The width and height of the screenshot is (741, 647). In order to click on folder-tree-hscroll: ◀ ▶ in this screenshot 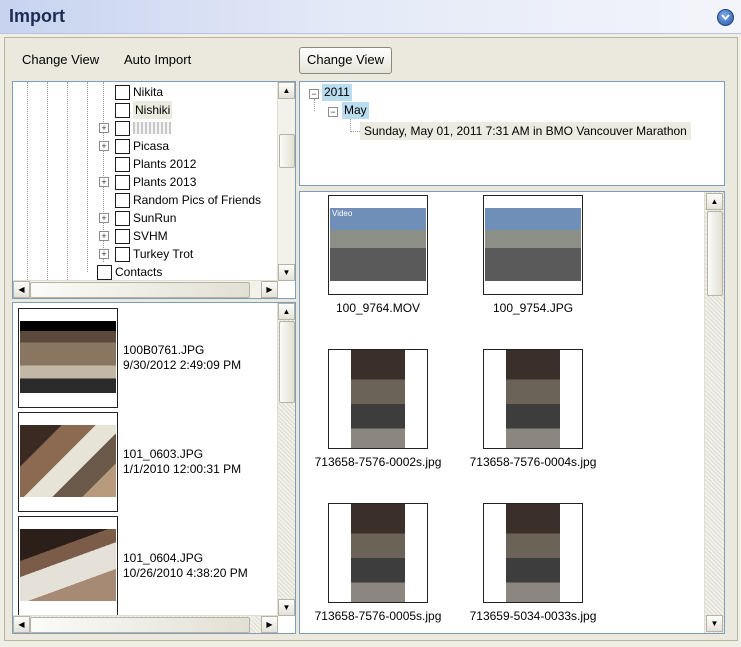, I will do `click(145, 289)`.